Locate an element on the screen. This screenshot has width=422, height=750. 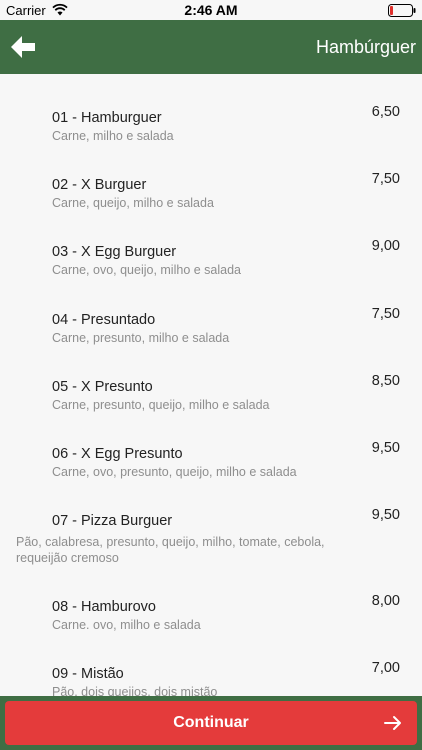
arrow-right-icon is located at coordinates (392, 723).